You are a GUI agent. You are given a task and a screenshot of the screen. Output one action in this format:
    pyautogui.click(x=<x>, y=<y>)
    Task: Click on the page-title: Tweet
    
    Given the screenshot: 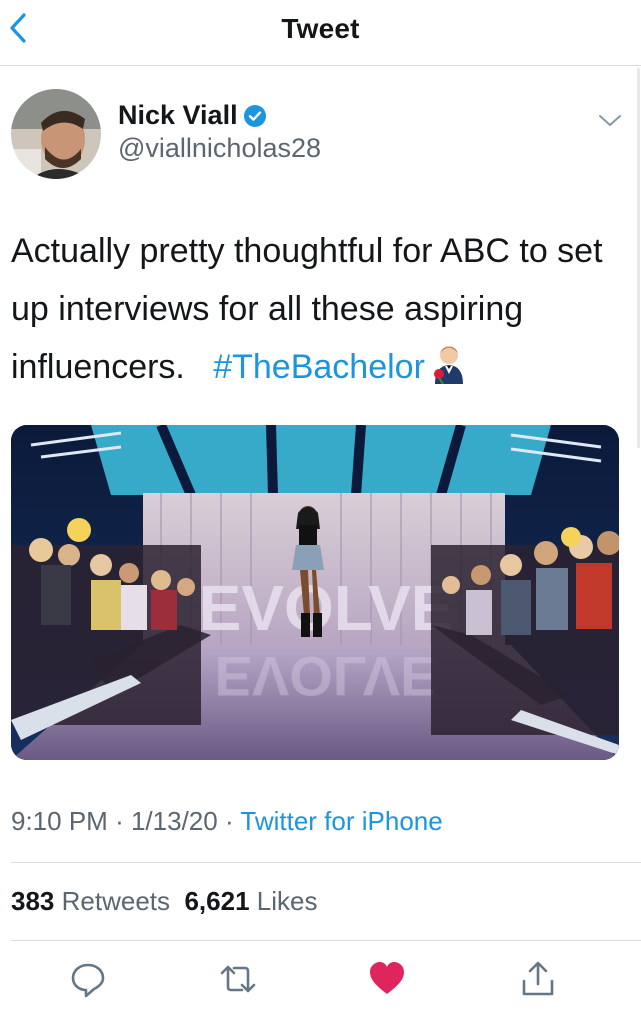 What is the action you would take?
    pyautogui.click(x=320, y=28)
    